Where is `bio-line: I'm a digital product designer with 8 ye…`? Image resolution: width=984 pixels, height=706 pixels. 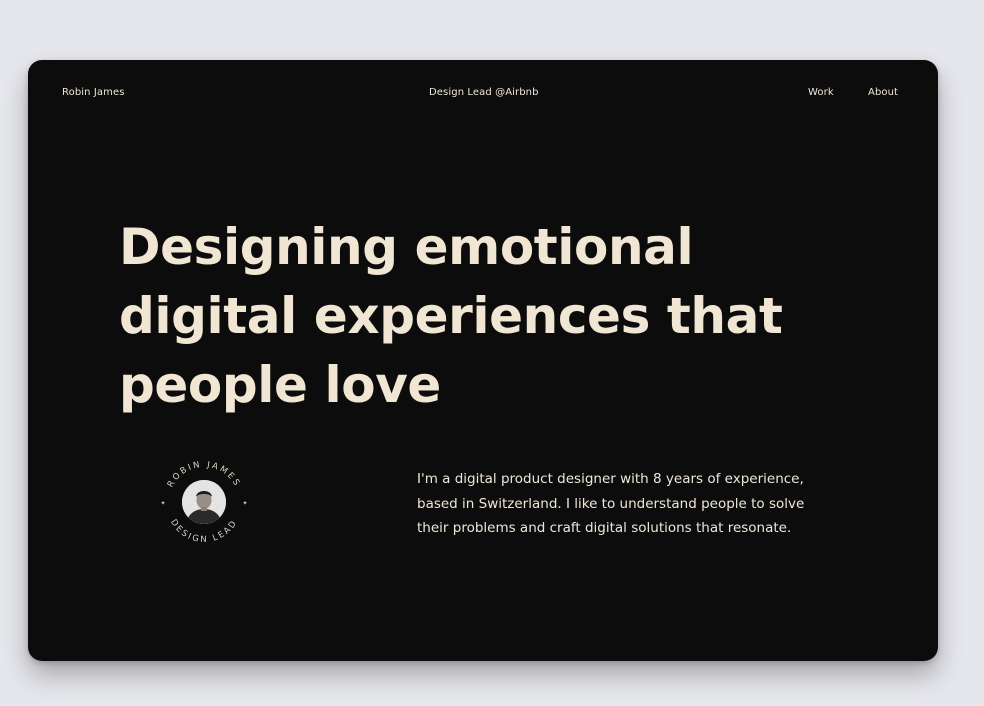 bio-line: I'm a digital product designer with 8 ye… is located at coordinates (610, 479).